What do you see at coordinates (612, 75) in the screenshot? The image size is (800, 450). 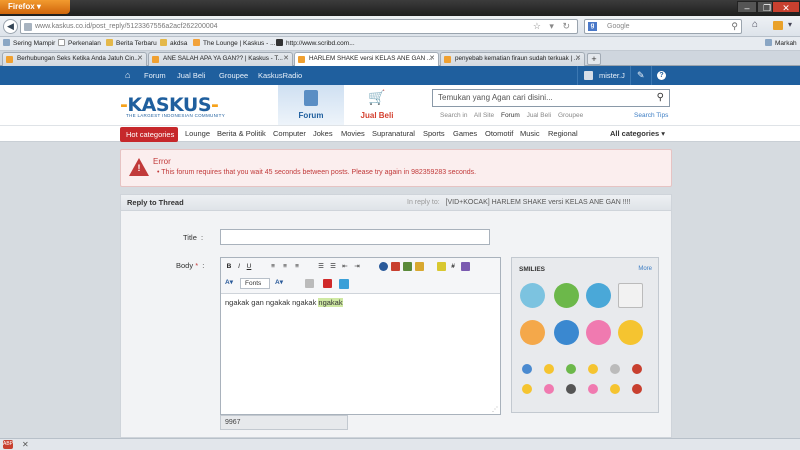 I see `username-link: mister.J` at bounding box center [612, 75].